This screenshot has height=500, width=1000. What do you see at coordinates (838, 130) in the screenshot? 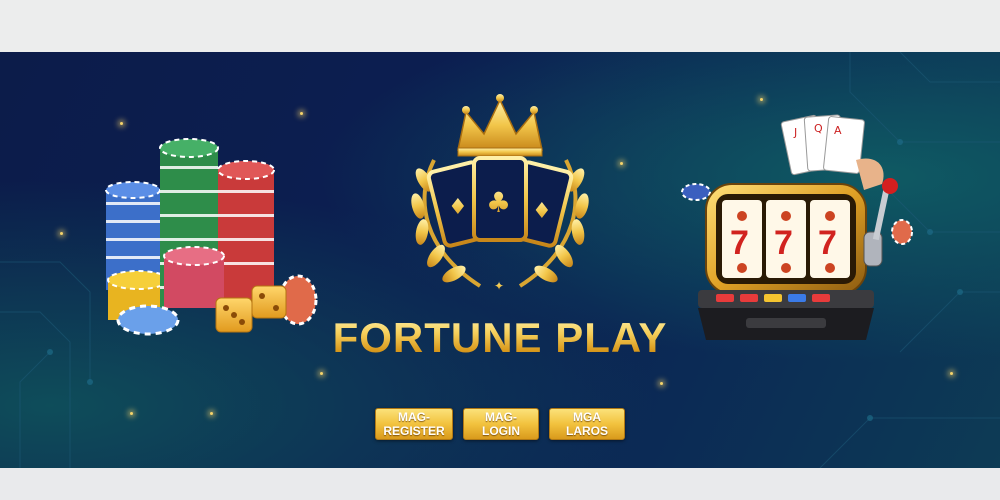
I see `svg-text: A` at bounding box center [838, 130].